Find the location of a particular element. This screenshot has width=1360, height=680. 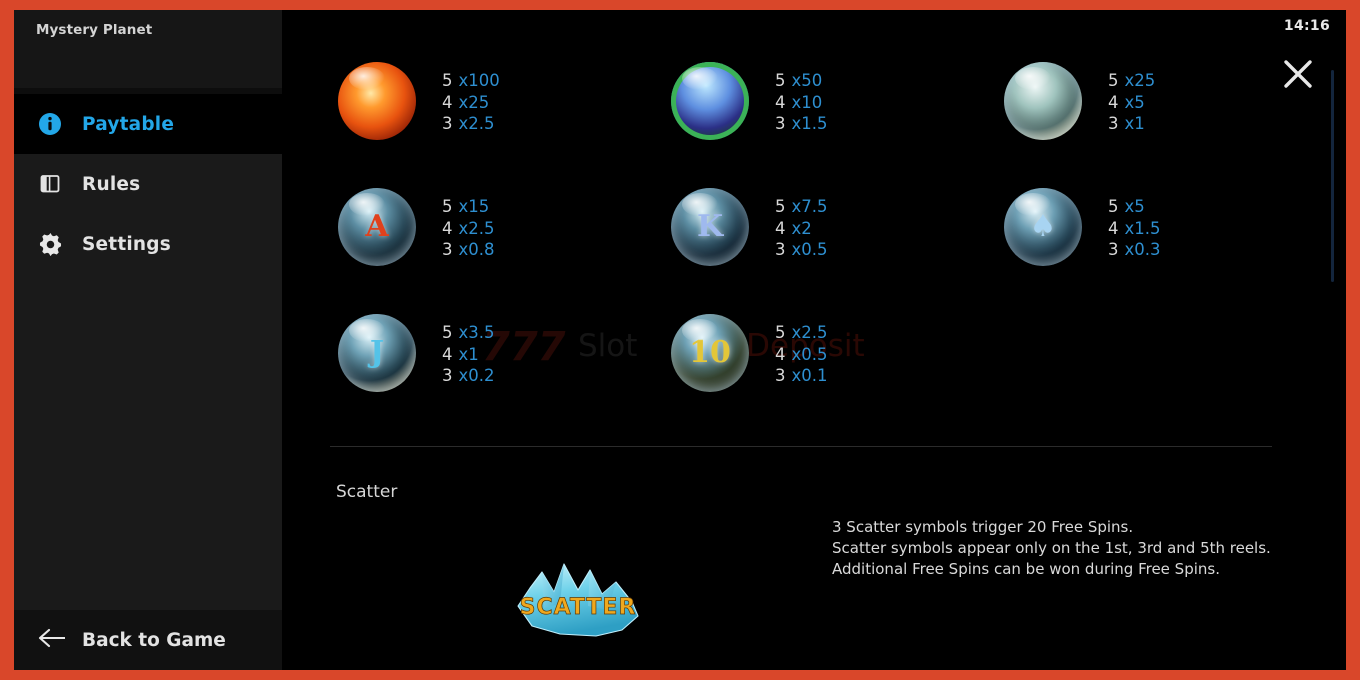

paytable-row: J 5 x3.5 4 x1 3 x0.2 10 5 x2.5 4 x0.5 3 x0.1 is located at coordinates (812, 365).